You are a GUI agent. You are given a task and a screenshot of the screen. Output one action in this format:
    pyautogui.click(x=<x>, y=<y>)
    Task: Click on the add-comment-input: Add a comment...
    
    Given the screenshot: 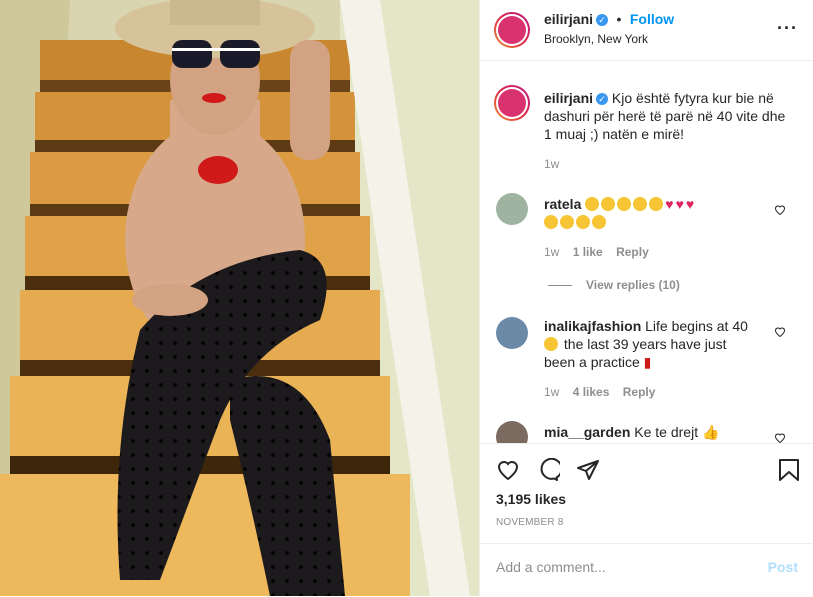 What is the action you would take?
    pyautogui.click(x=551, y=567)
    